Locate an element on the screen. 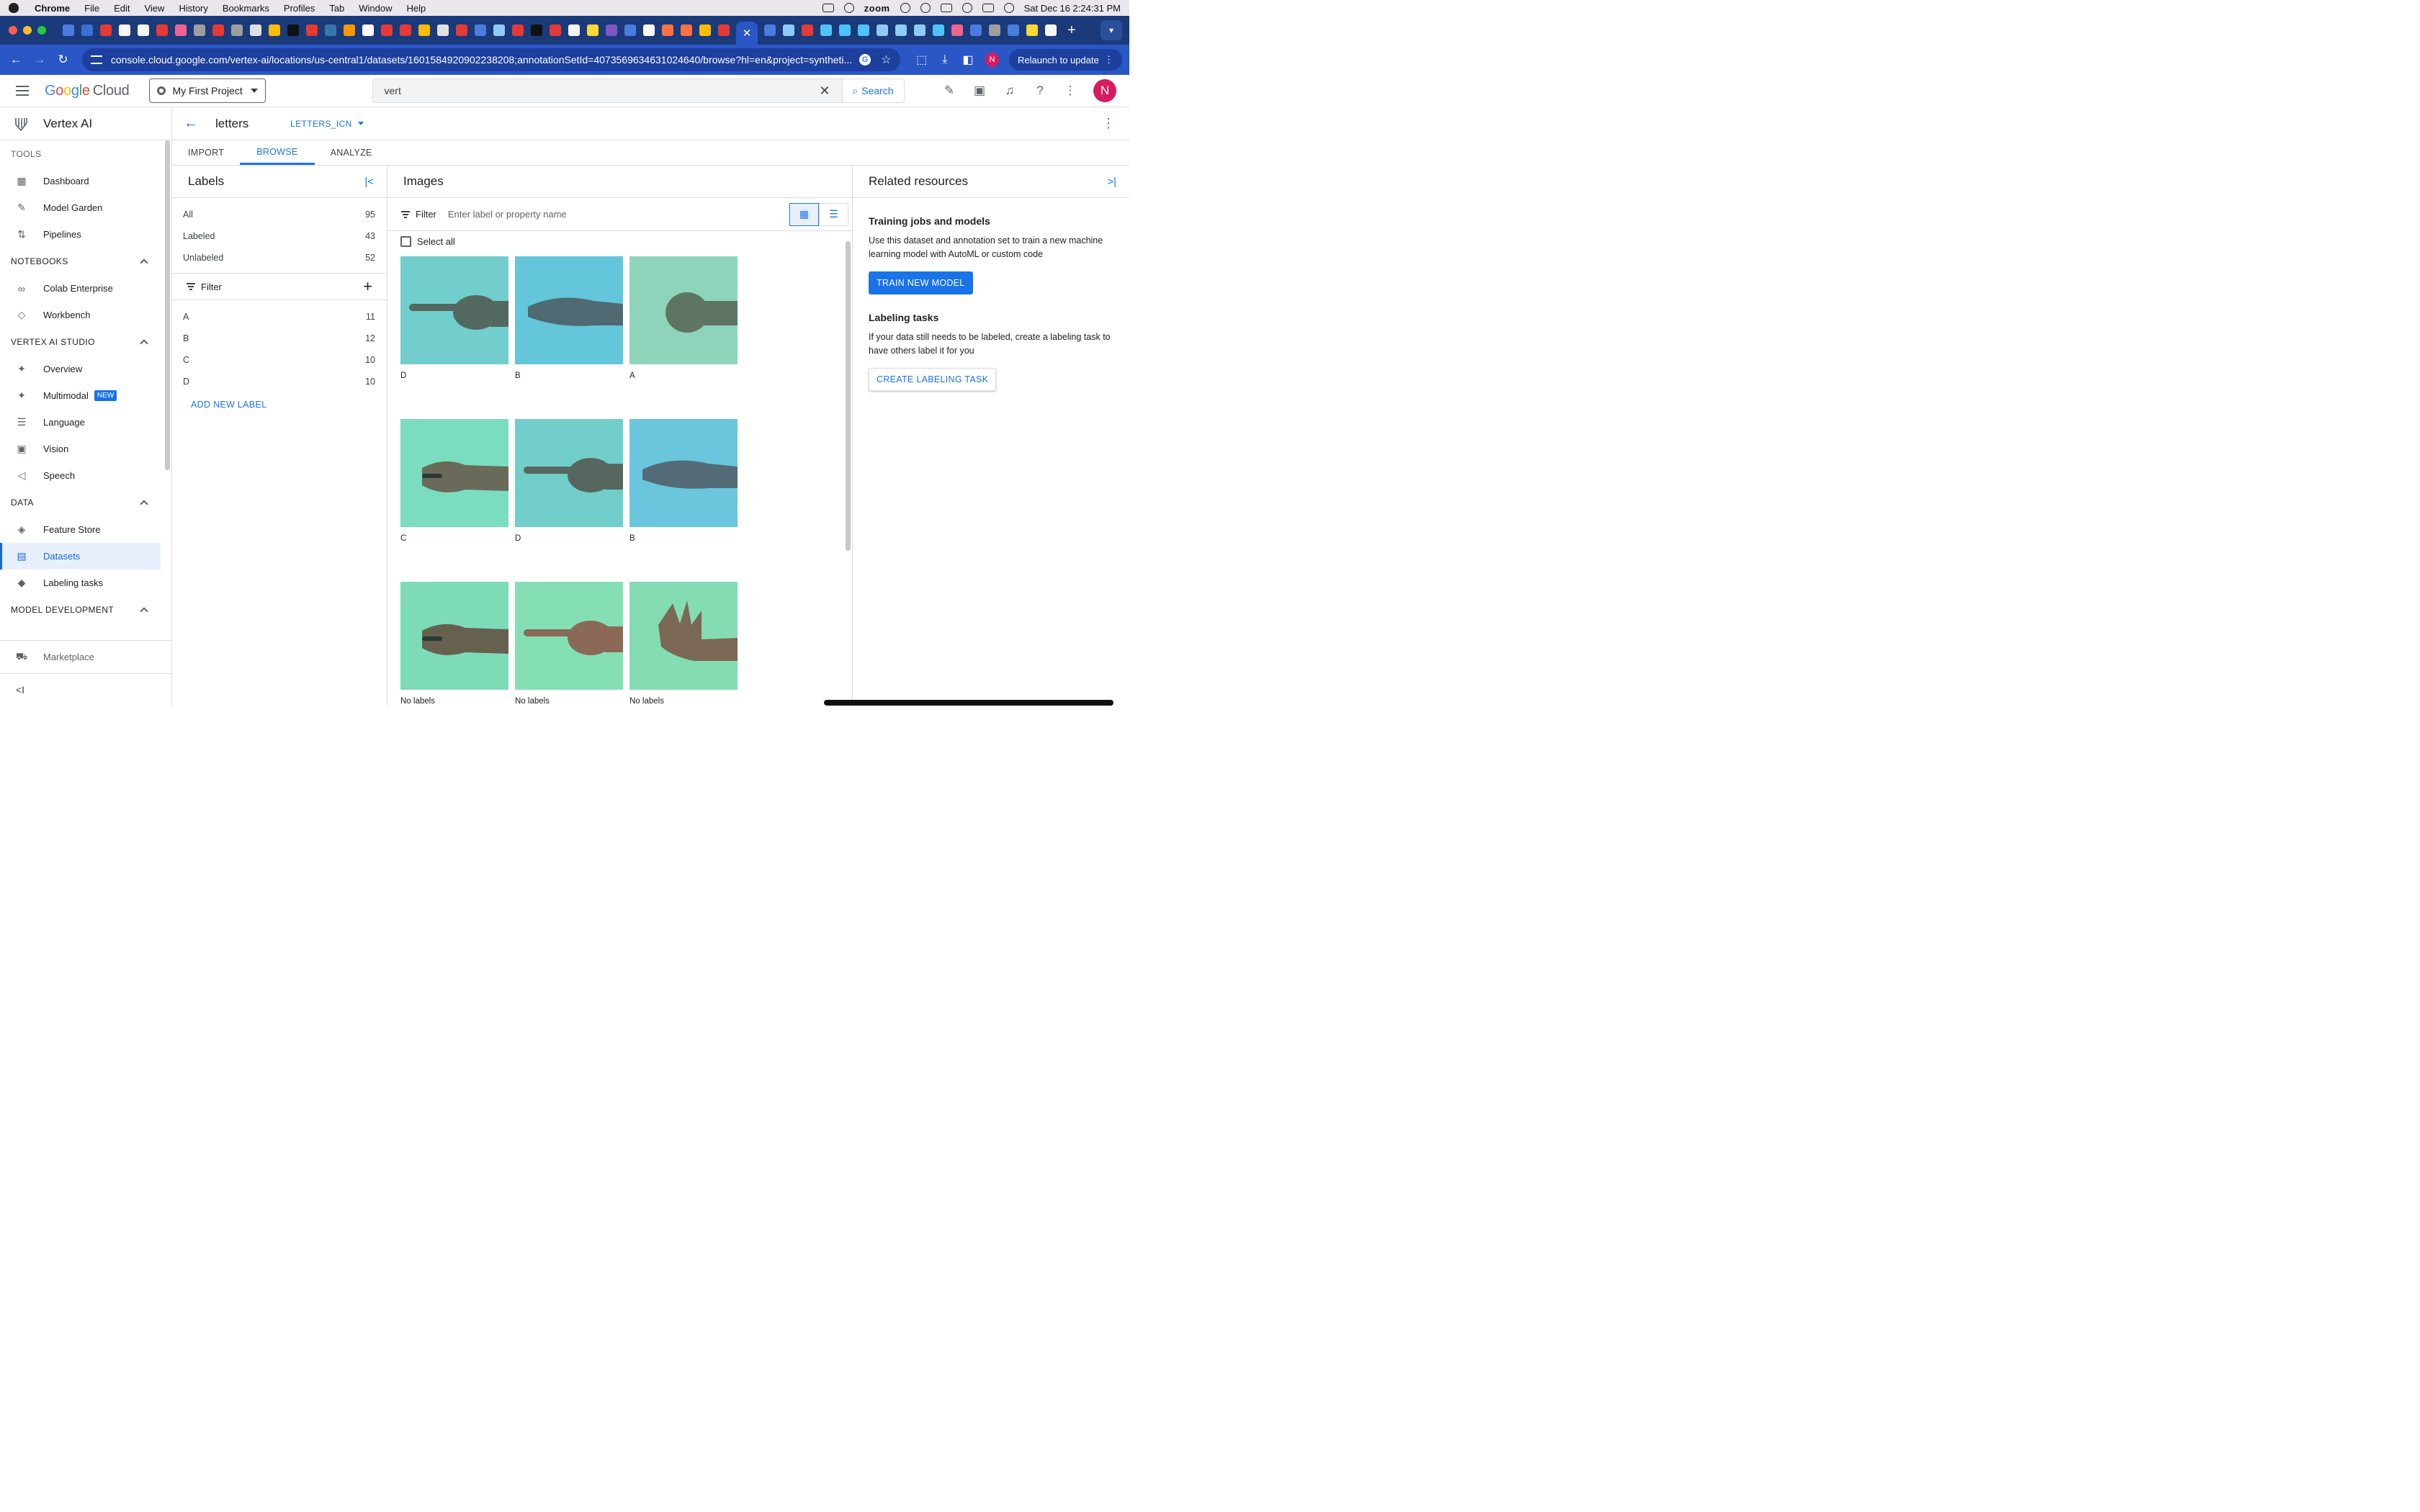  profile-avatar: N is located at coordinates (992, 60).